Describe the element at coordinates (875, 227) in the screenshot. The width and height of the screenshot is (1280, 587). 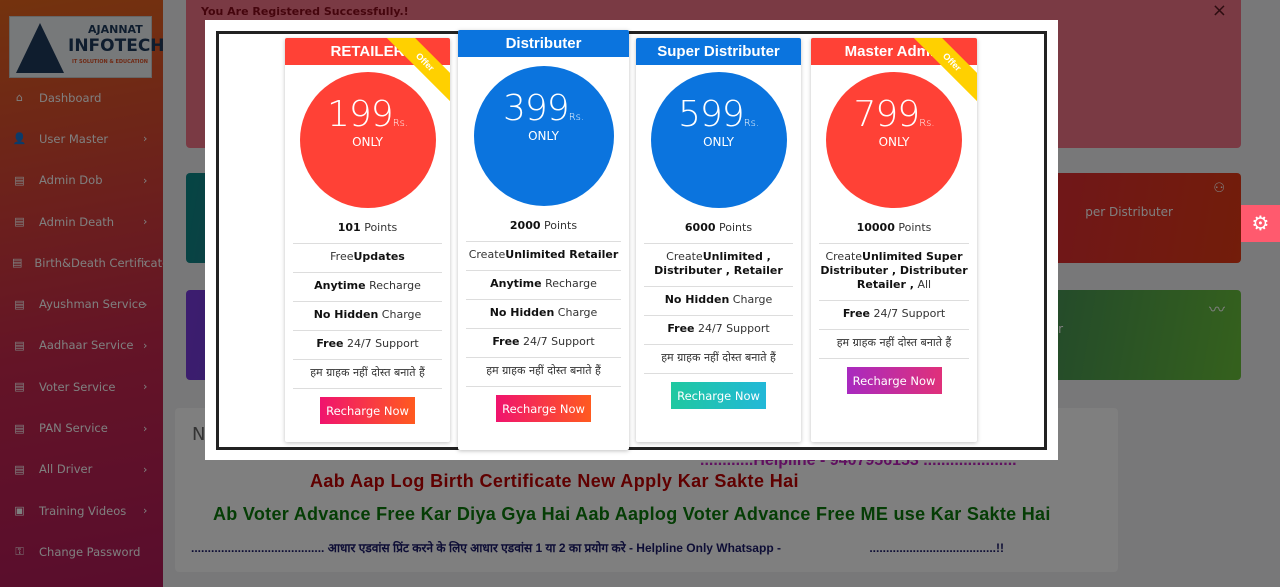
I see `feature-text: 10000` at that location.